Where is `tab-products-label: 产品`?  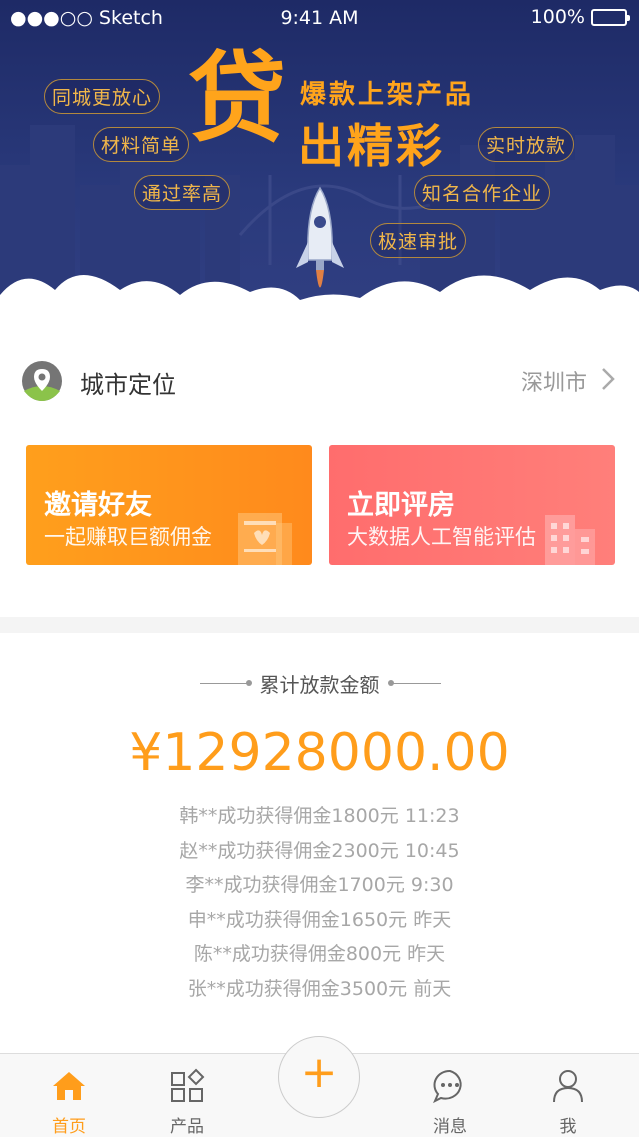
tab-products-label: 产品 is located at coordinates (187, 1127).